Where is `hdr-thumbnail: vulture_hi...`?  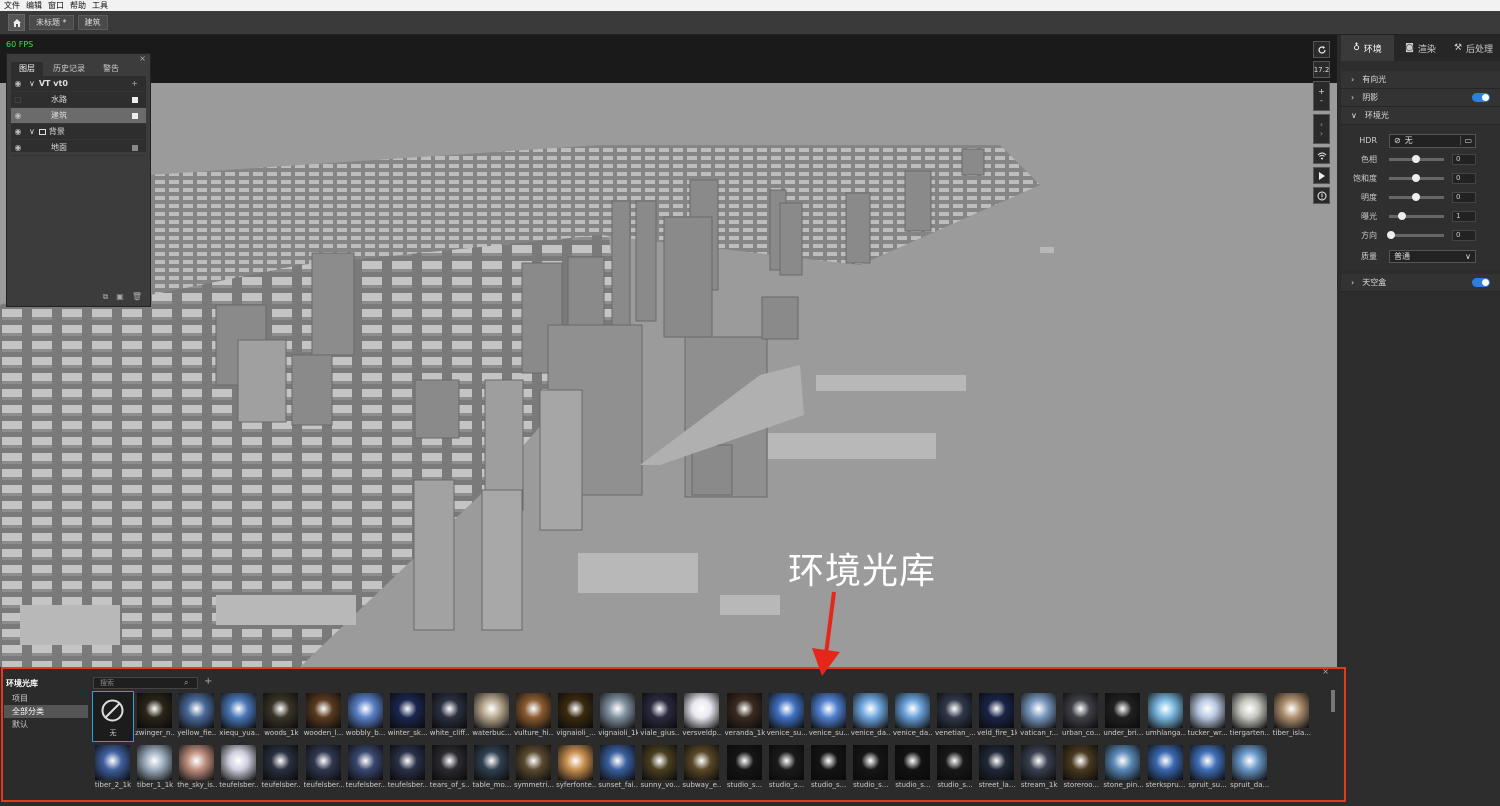
hdr-thumbnail: vulture_hi... is located at coordinates (534, 716).